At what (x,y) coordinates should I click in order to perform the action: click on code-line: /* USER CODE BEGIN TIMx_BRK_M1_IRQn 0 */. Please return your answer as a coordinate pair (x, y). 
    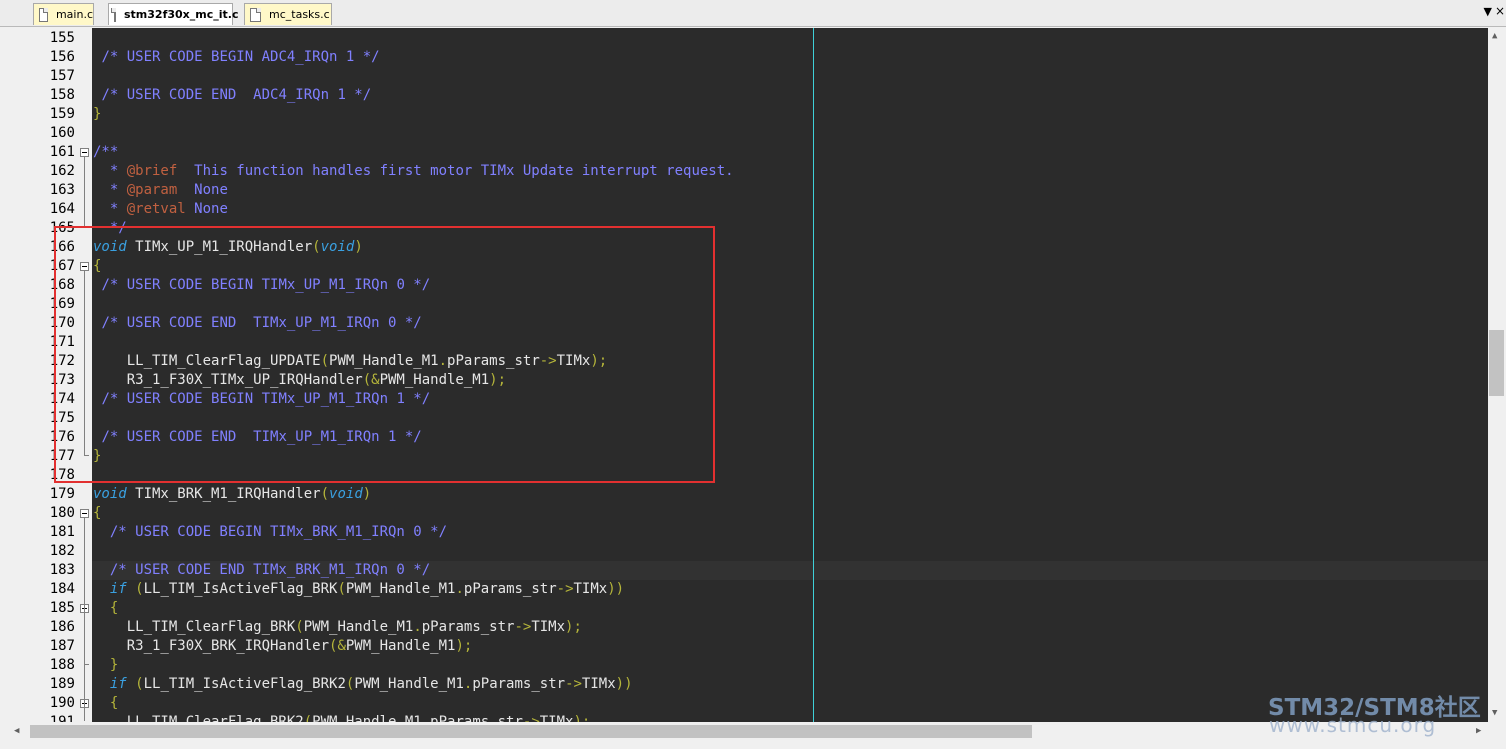
    Looking at the image, I should click on (270, 532).